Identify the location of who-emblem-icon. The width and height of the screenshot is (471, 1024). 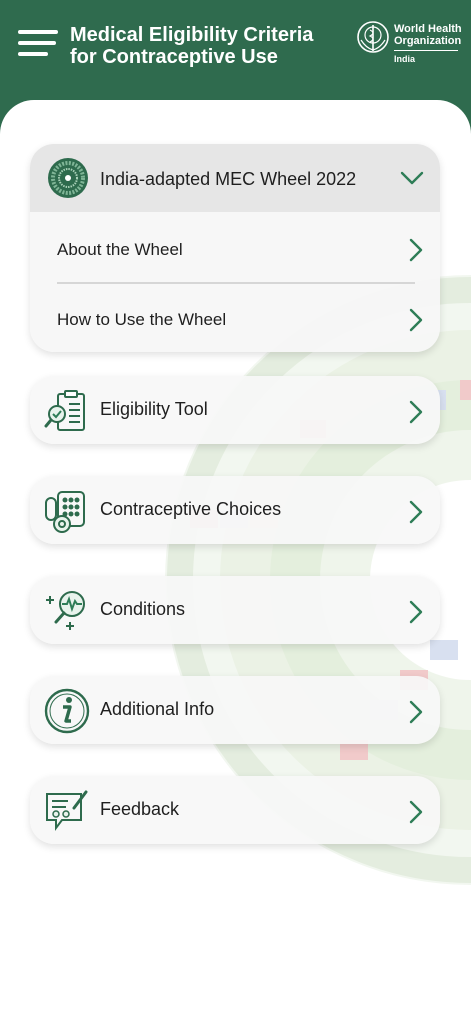
(373, 37).